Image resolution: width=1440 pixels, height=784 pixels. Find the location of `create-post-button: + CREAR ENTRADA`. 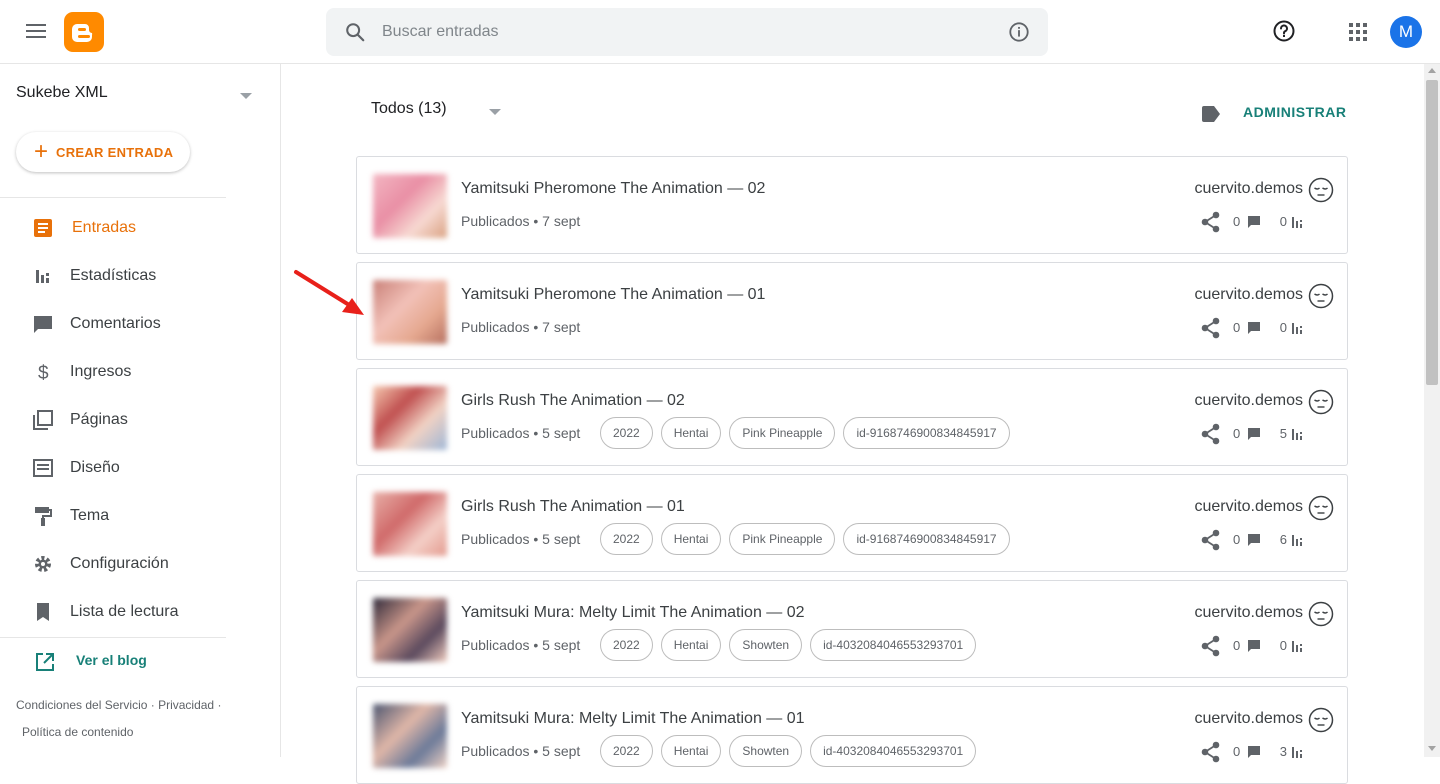

create-post-button: + CREAR ENTRADA is located at coordinates (103, 152).